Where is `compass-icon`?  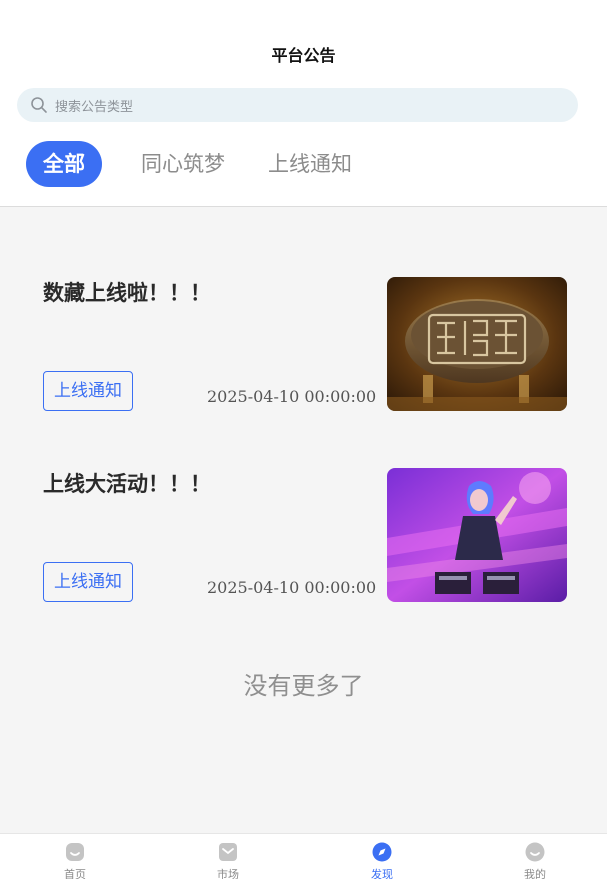 compass-icon is located at coordinates (382, 852).